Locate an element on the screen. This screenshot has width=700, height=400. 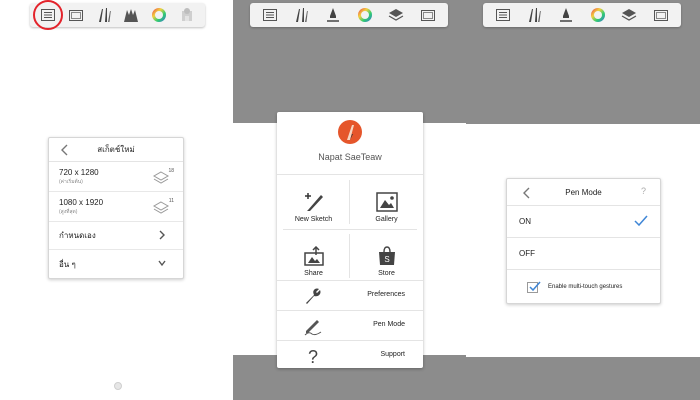
pen-mode-icon is located at coordinates (313, 328).